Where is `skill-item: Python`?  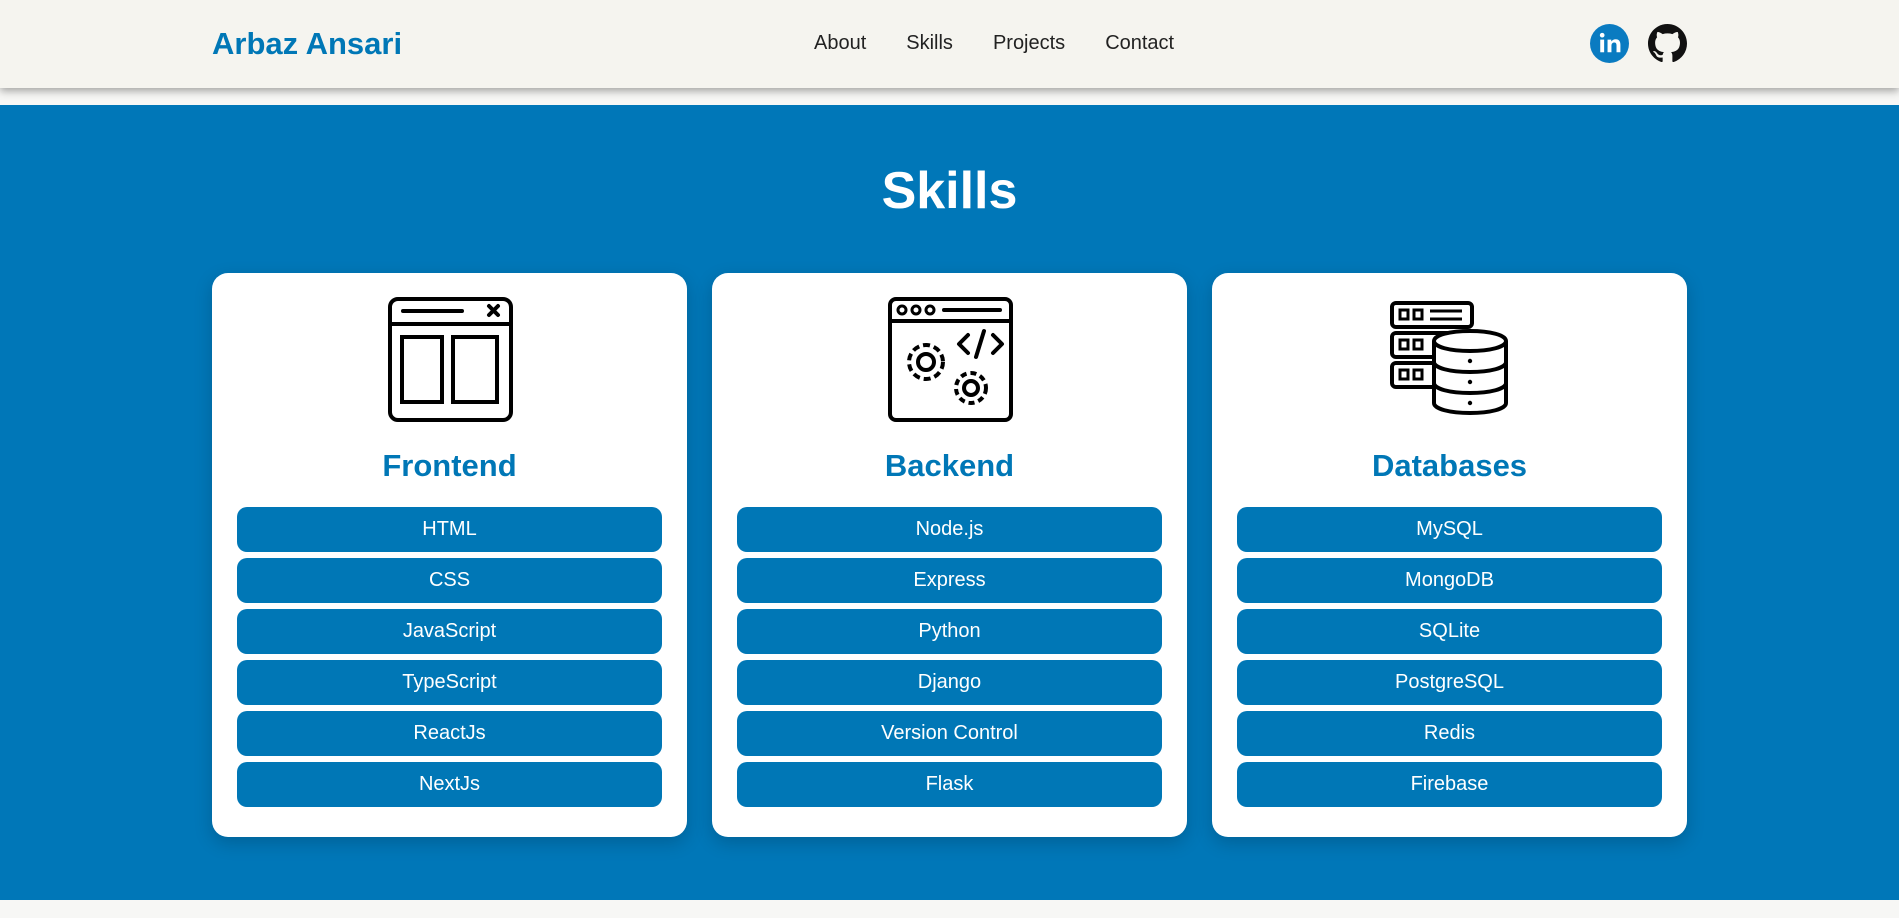 skill-item: Python is located at coordinates (949, 631).